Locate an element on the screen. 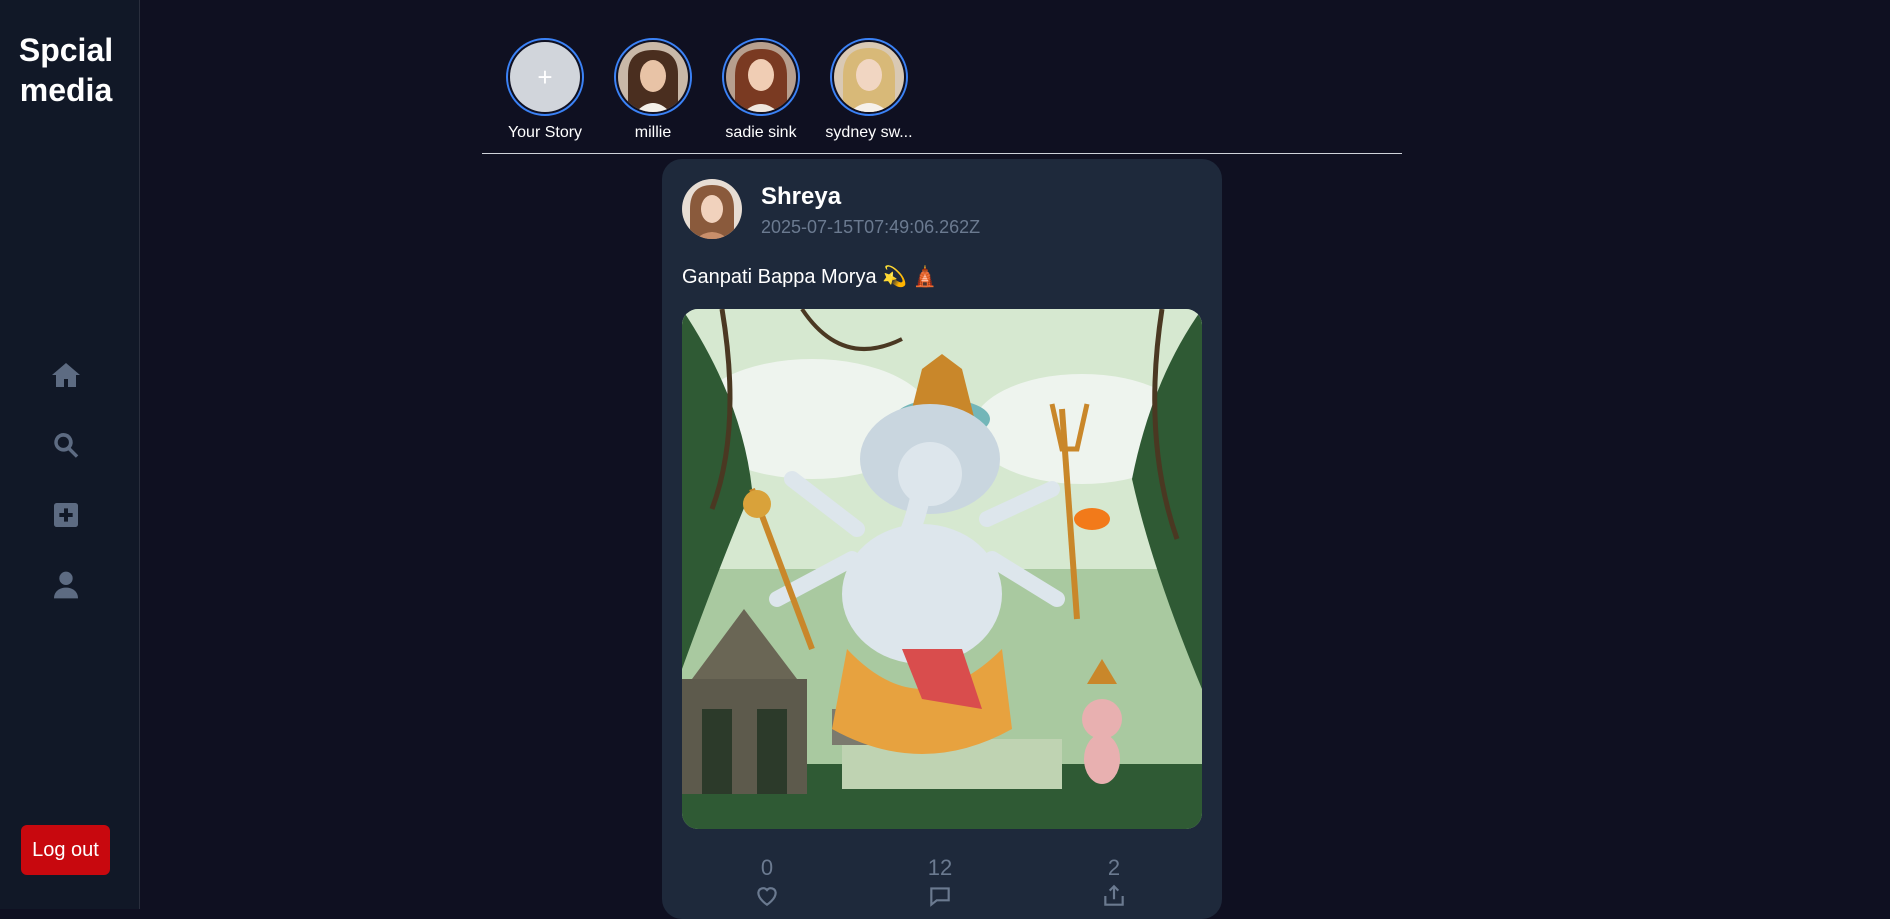  sidebar: Spcial media Log out is located at coordinates (70, 454).